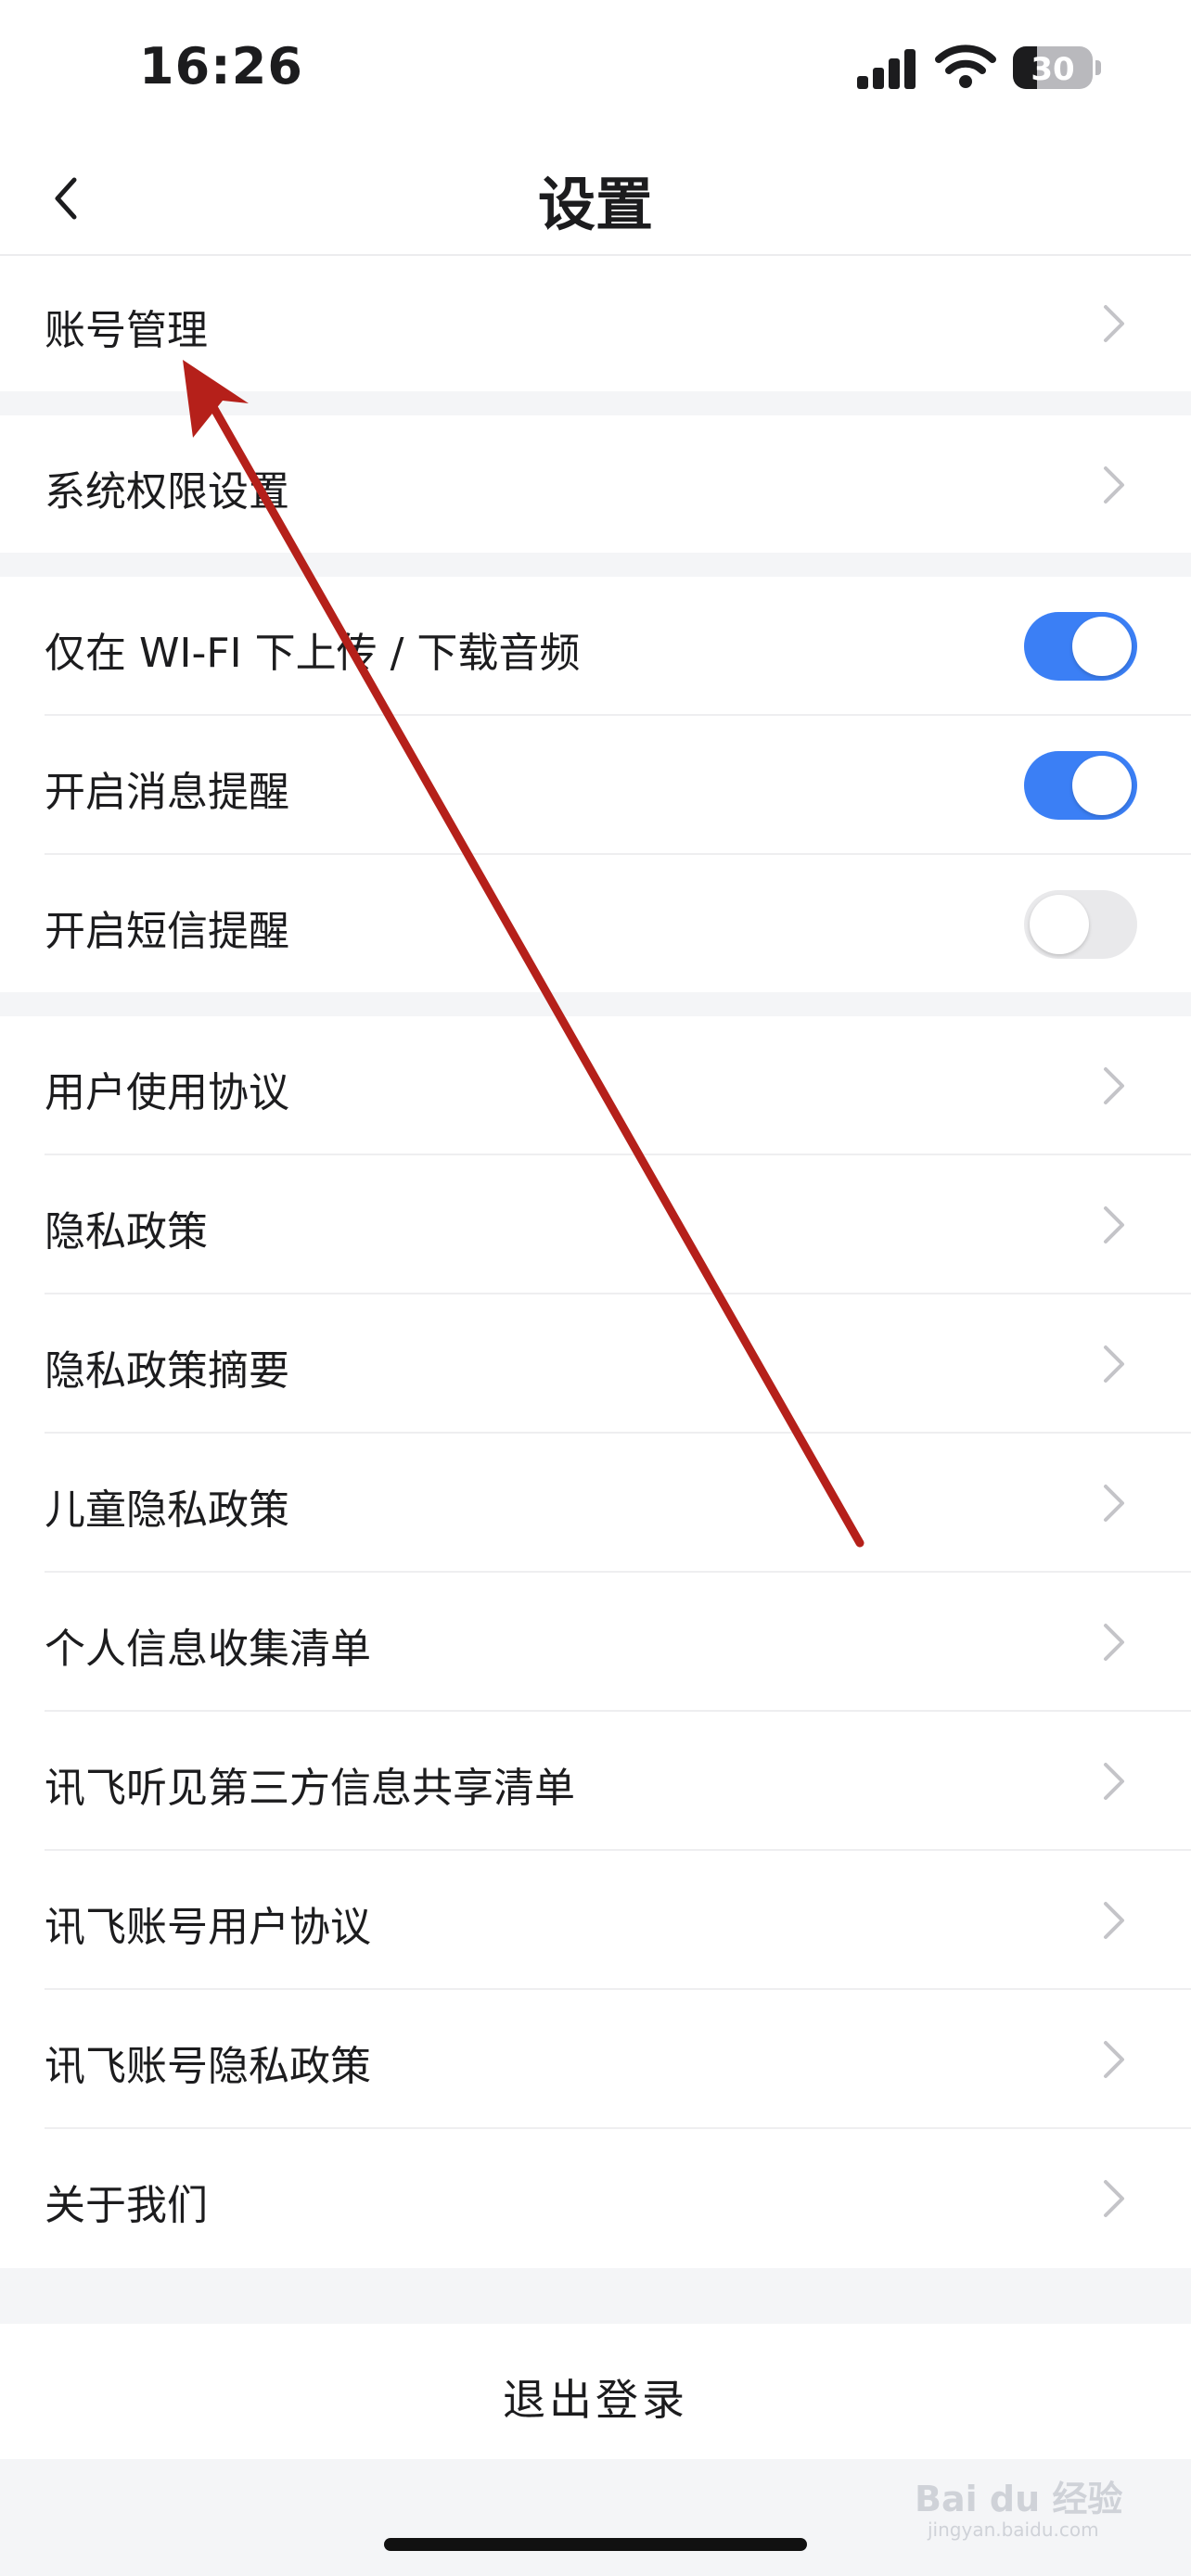 The width and height of the screenshot is (1191, 2576). I want to click on toggle-row-message-reminder: 开启消息提醒, so click(595, 786).